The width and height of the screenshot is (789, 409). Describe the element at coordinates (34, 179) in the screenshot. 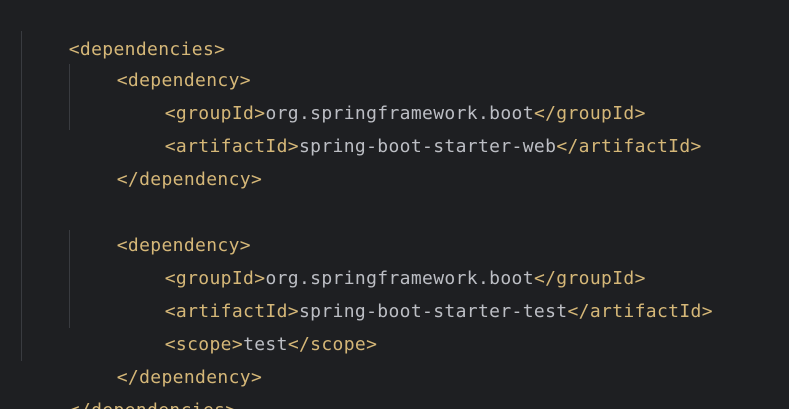

I see `code-line-blank` at that location.